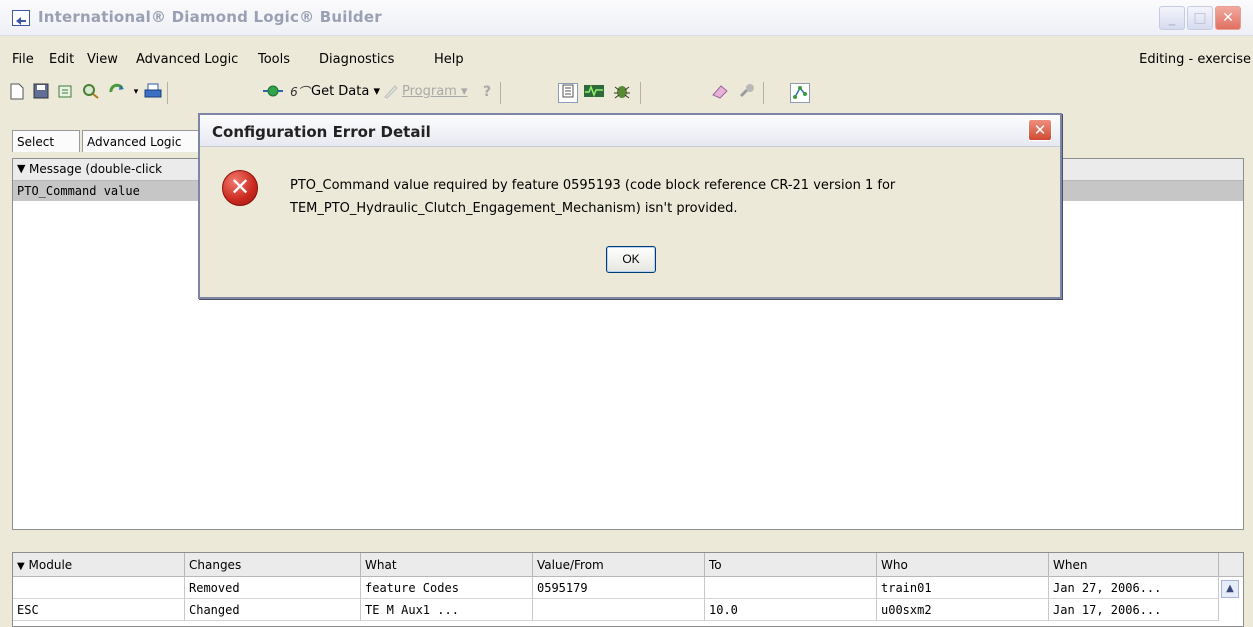 The image size is (1253, 627). What do you see at coordinates (963, 565) in the screenshot?
I see `column-header-who: Who` at bounding box center [963, 565].